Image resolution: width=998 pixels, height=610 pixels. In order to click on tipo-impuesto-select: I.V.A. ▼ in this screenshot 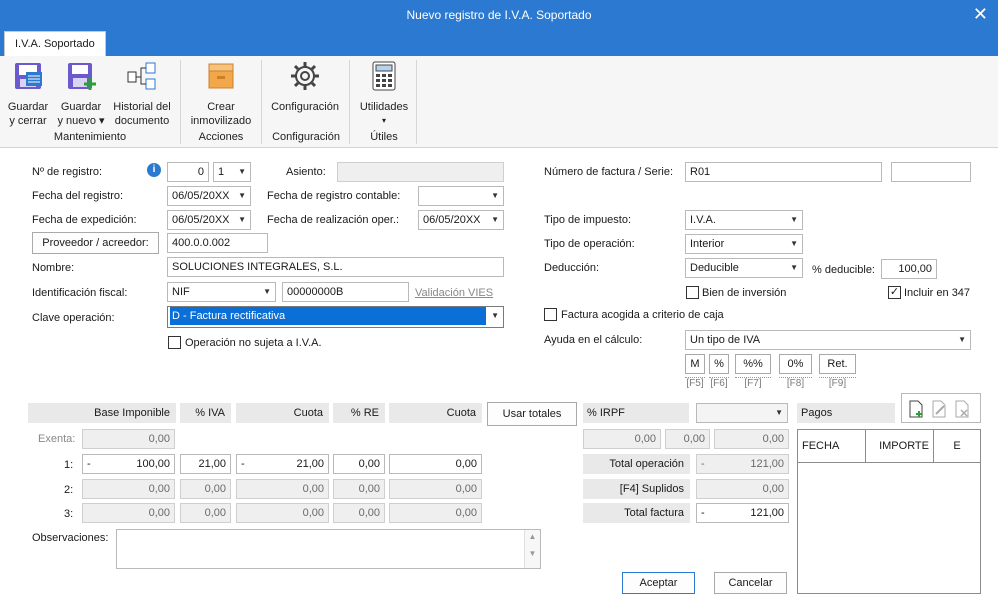, I will do `click(744, 220)`.